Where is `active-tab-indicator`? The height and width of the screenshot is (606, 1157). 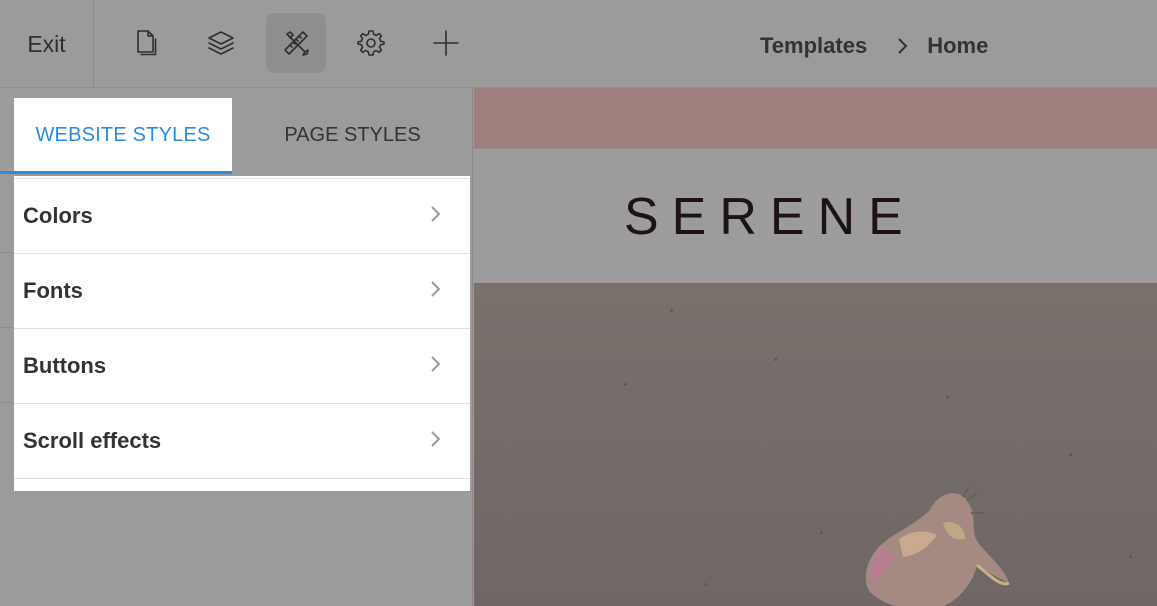 active-tab-indicator is located at coordinates (116, 172).